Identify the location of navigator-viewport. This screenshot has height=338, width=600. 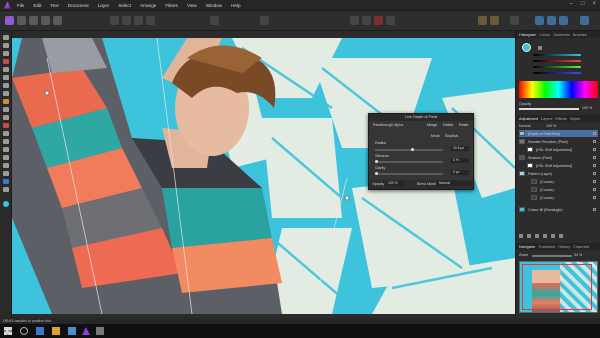
(557, 287).